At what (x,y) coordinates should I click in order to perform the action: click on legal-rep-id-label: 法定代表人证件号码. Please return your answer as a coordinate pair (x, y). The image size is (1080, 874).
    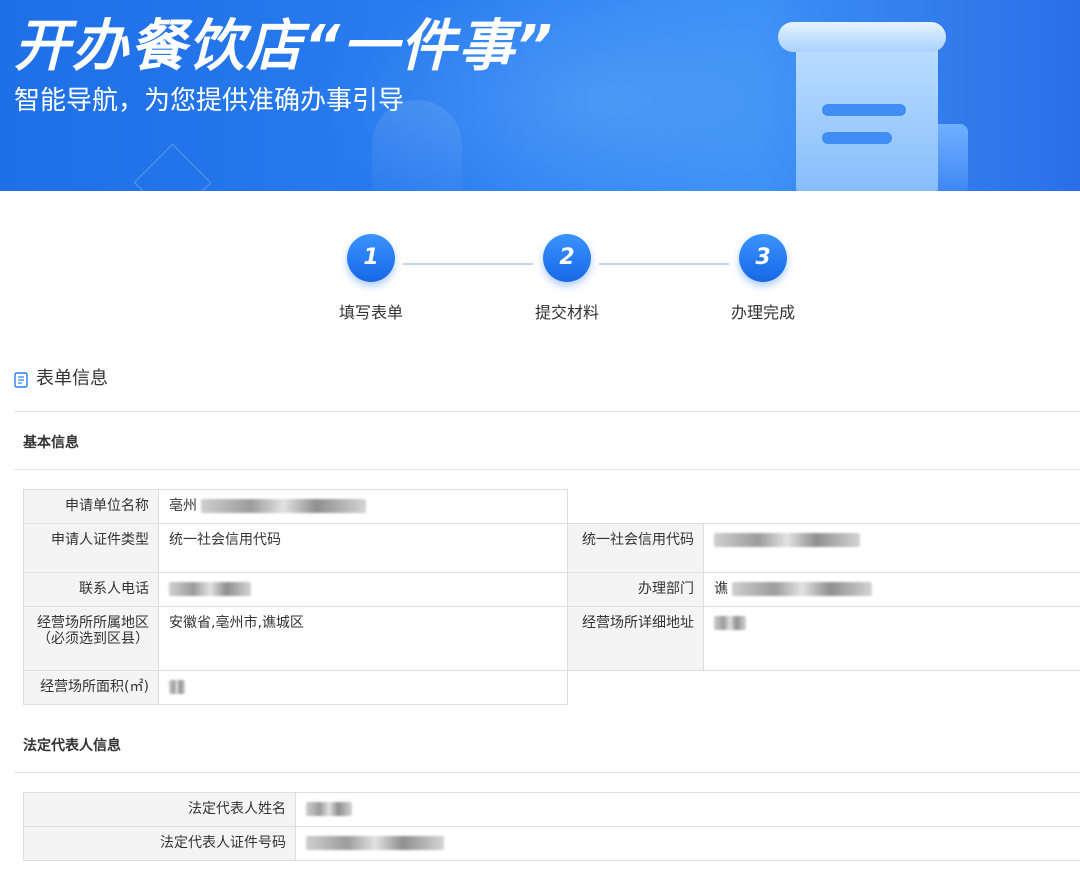
    Looking at the image, I should click on (159, 843).